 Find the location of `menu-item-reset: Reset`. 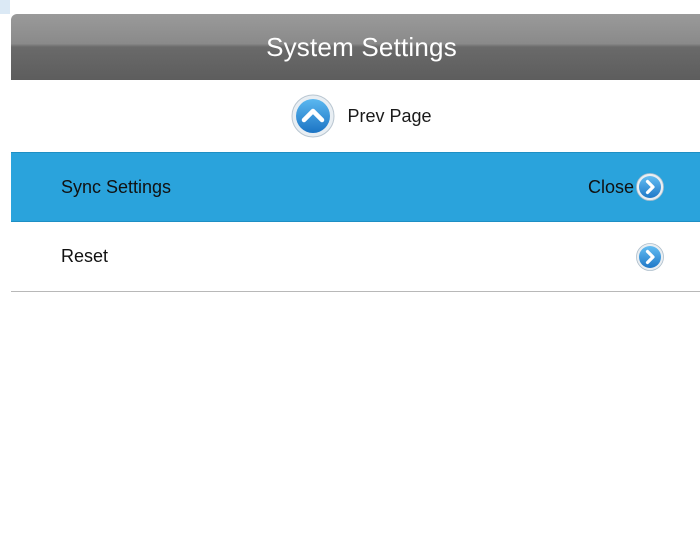

menu-item-reset: Reset is located at coordinates (355, 257).